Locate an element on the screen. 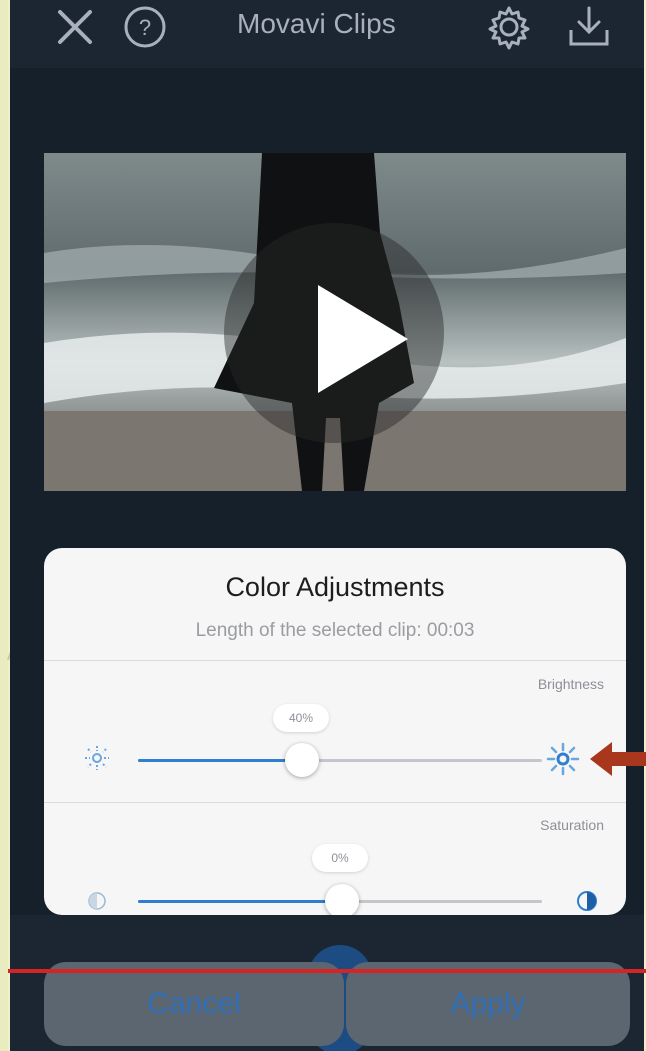  panel-subtitle: Length of the selected clip: 00:03 is located at coordinates (335, 630).